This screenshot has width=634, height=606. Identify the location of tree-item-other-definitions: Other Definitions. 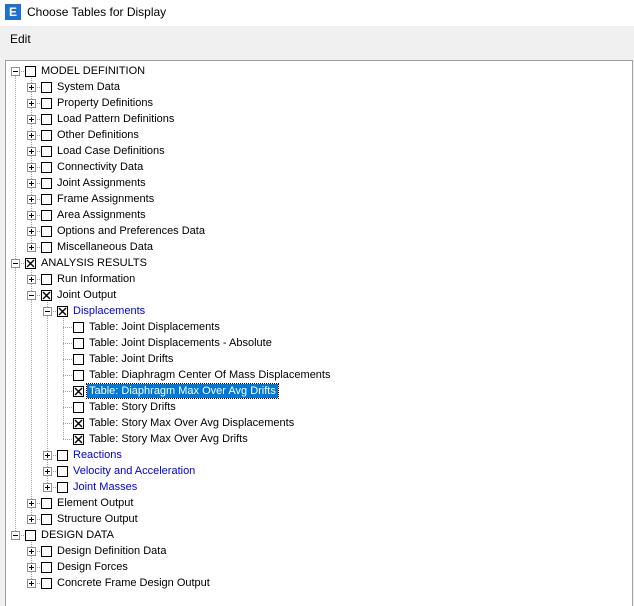
(98, 135).